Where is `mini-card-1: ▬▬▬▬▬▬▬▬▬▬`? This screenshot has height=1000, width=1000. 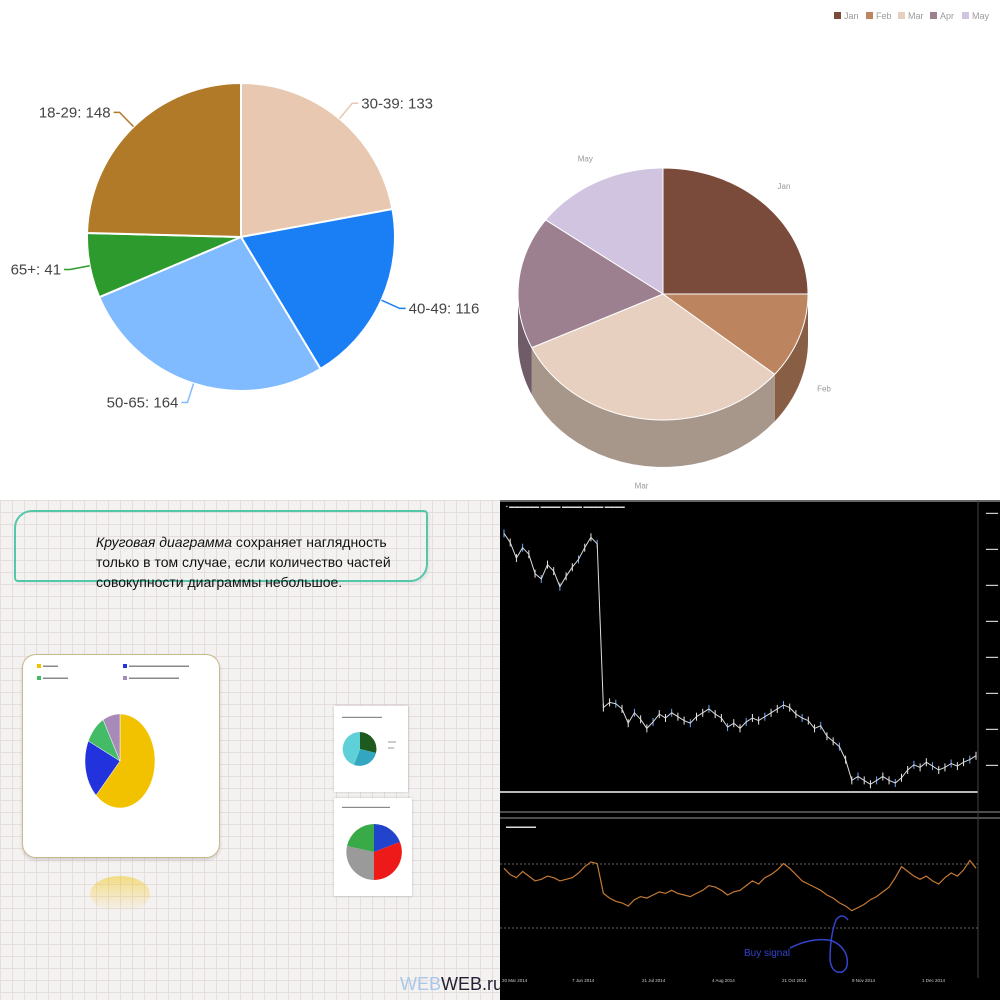 mini-card-1: ▬▬▬▬▬▬▬▬▬▬ is located at coordinates (371, 749).